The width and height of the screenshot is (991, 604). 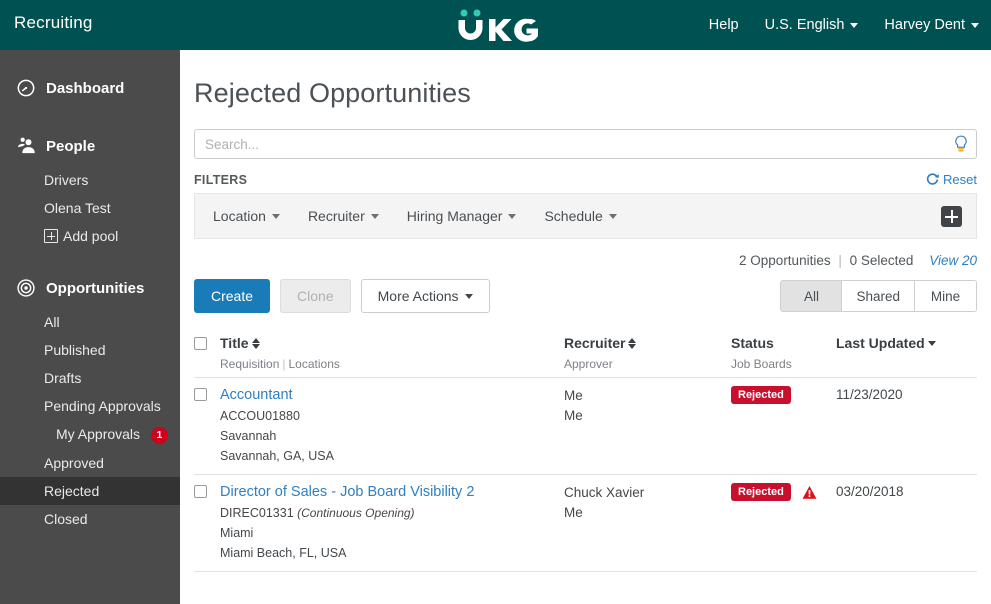 I want to click on sidebar-item-dashboard: Dashboard, so click(x=90, y=88).